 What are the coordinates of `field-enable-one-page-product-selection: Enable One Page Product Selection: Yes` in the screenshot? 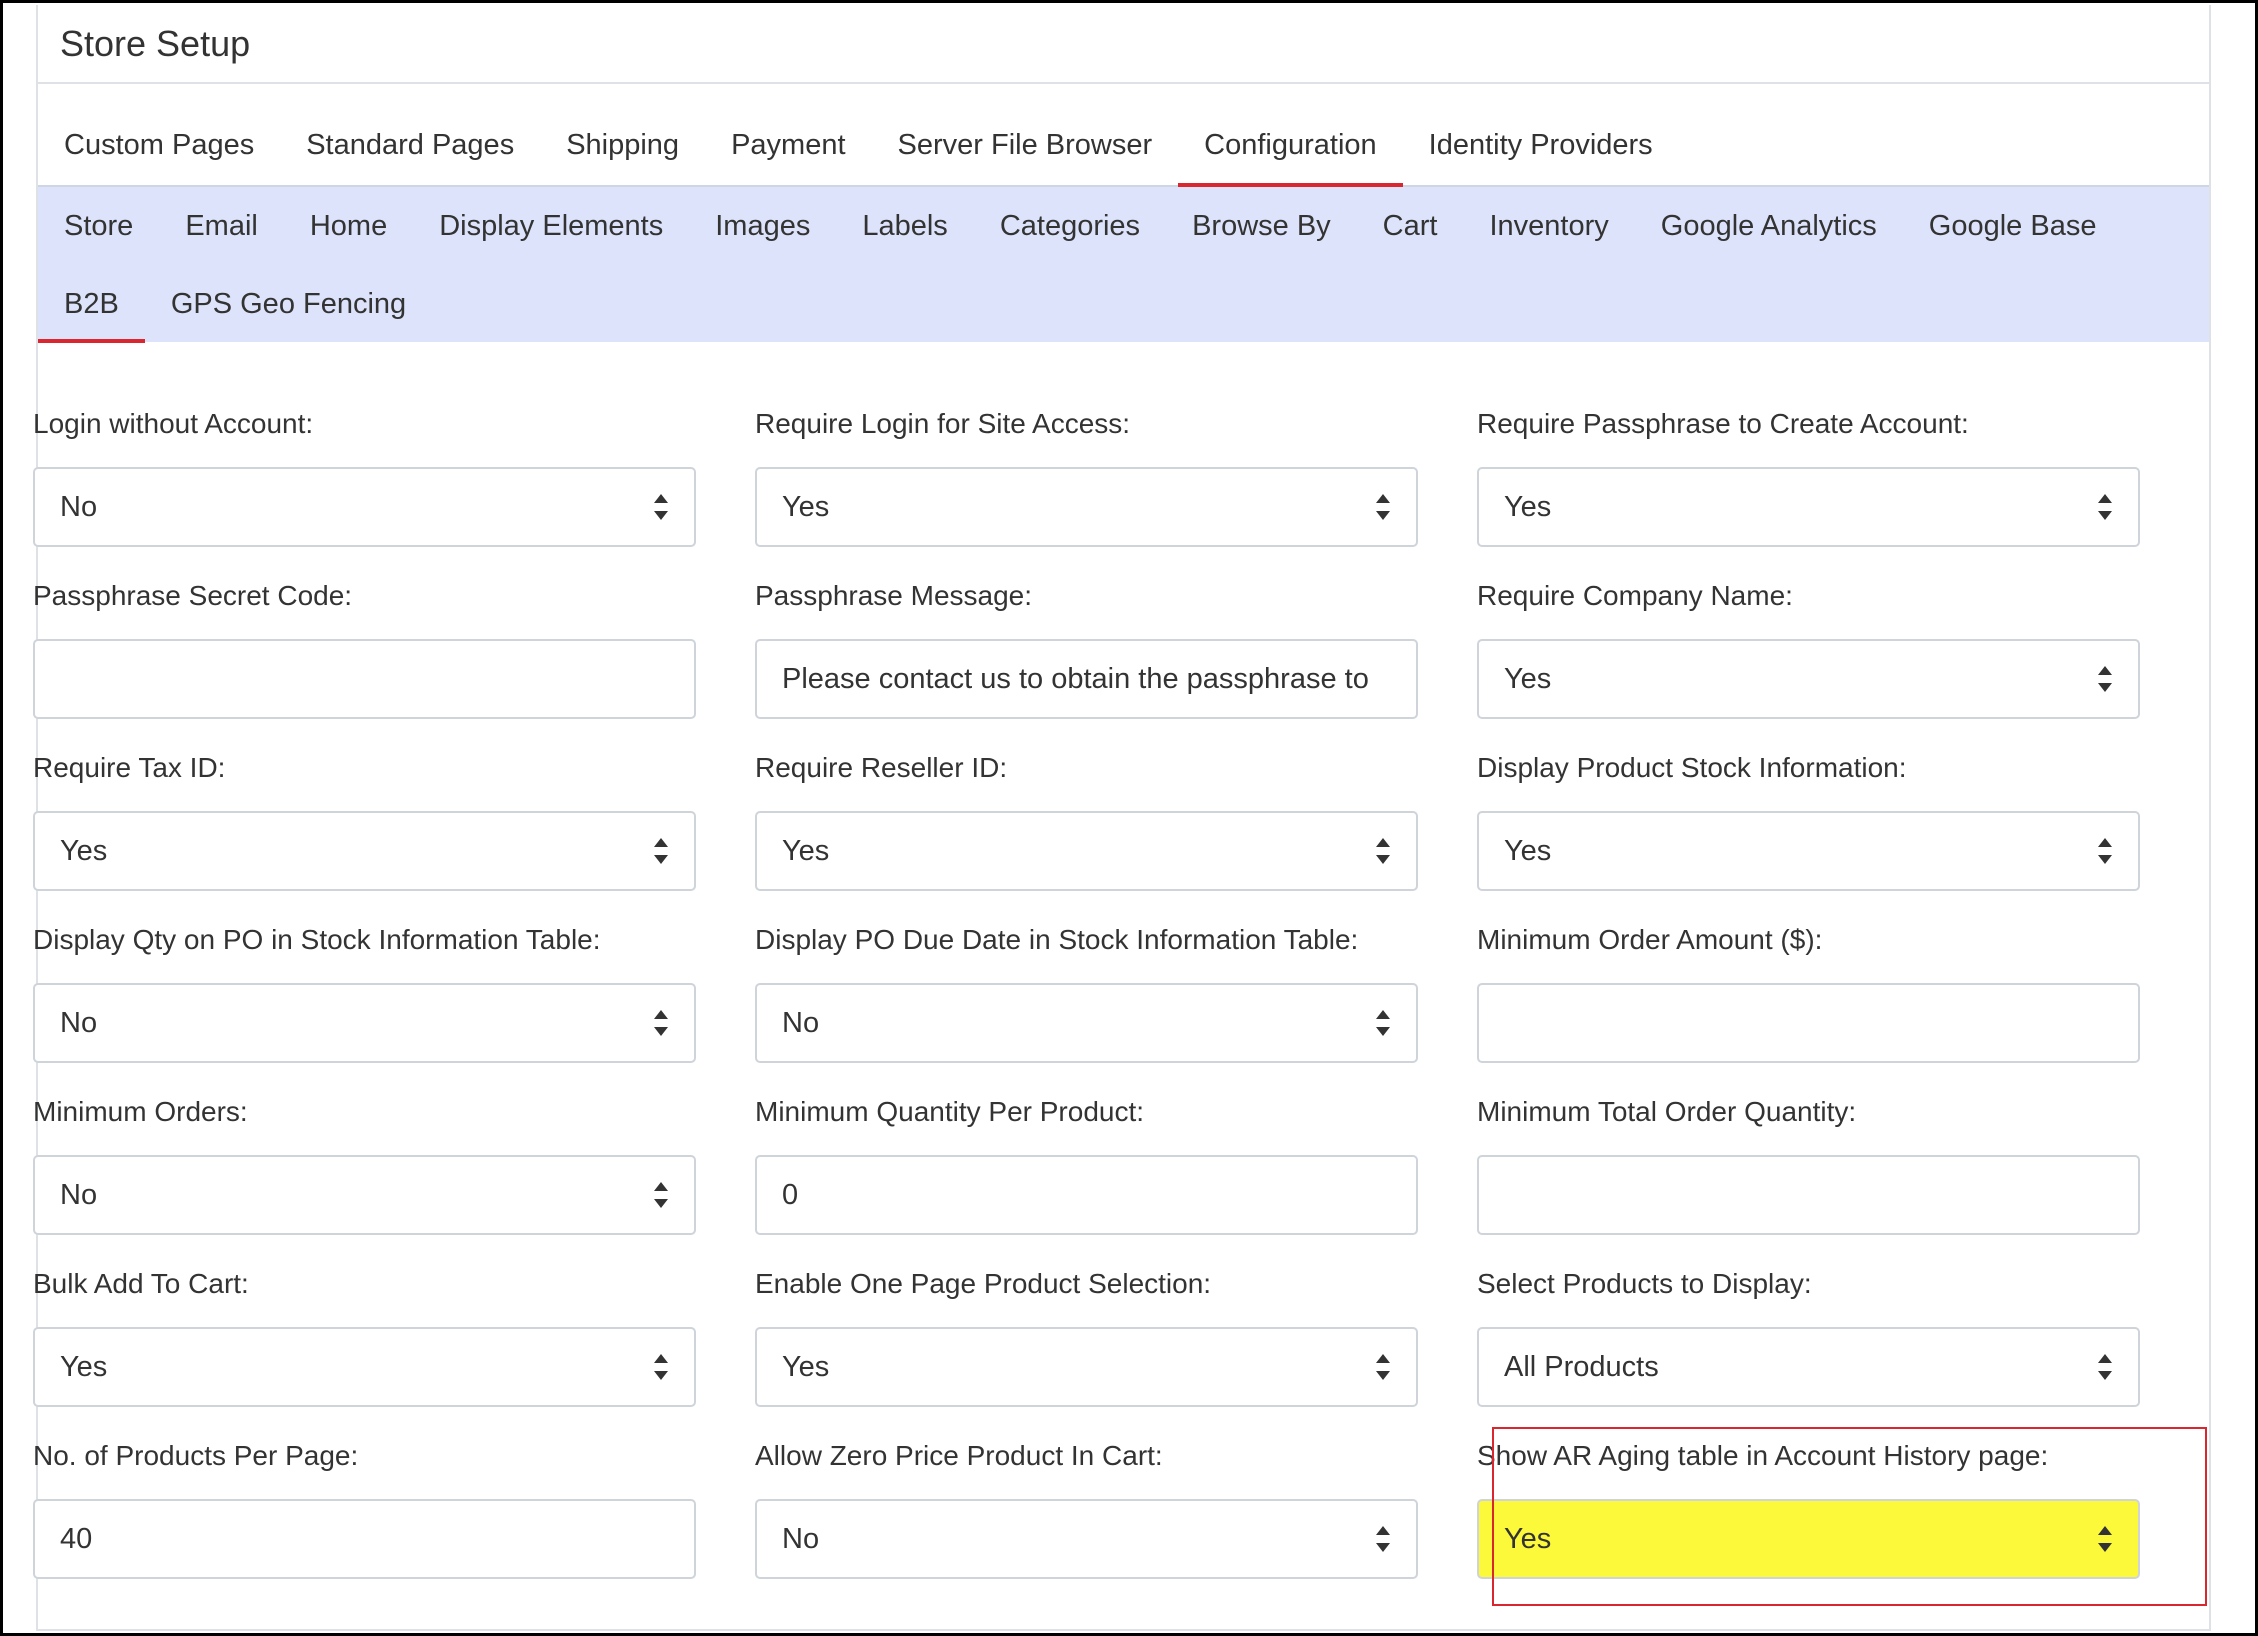 It's located at (1086, 1335).